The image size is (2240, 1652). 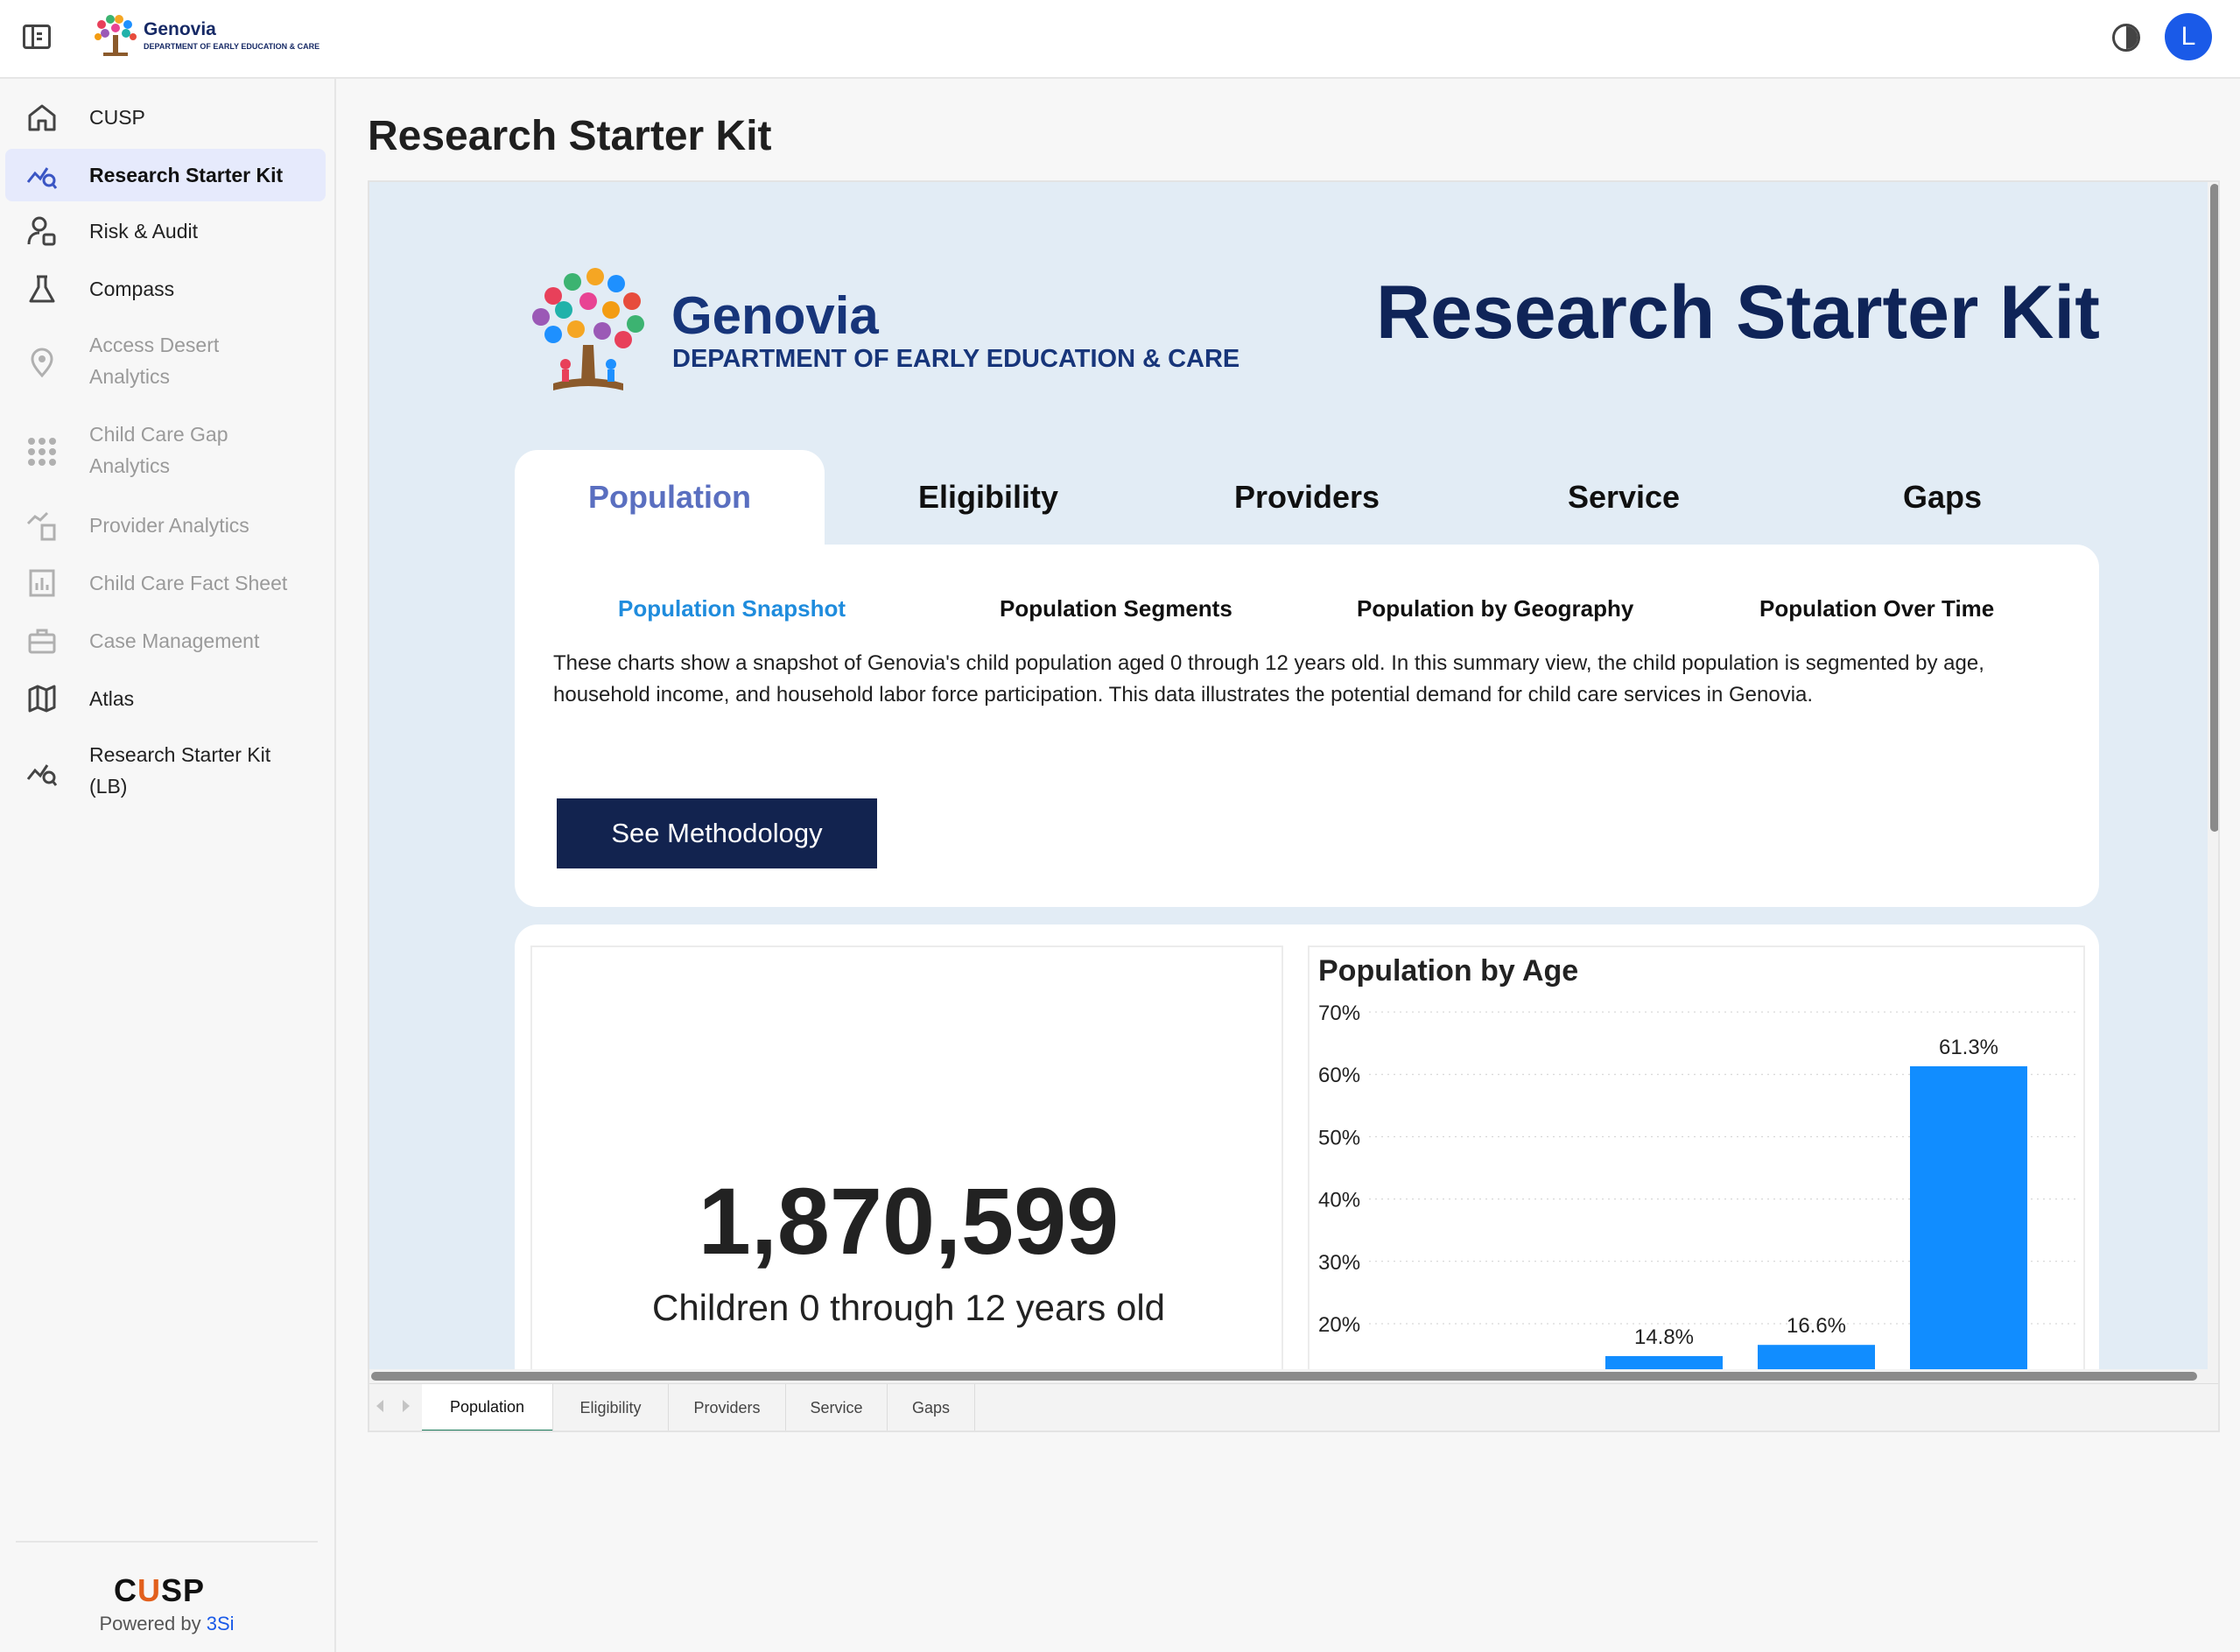 I want to click on vertical-scrollbar, so click(x=2213, y=775).